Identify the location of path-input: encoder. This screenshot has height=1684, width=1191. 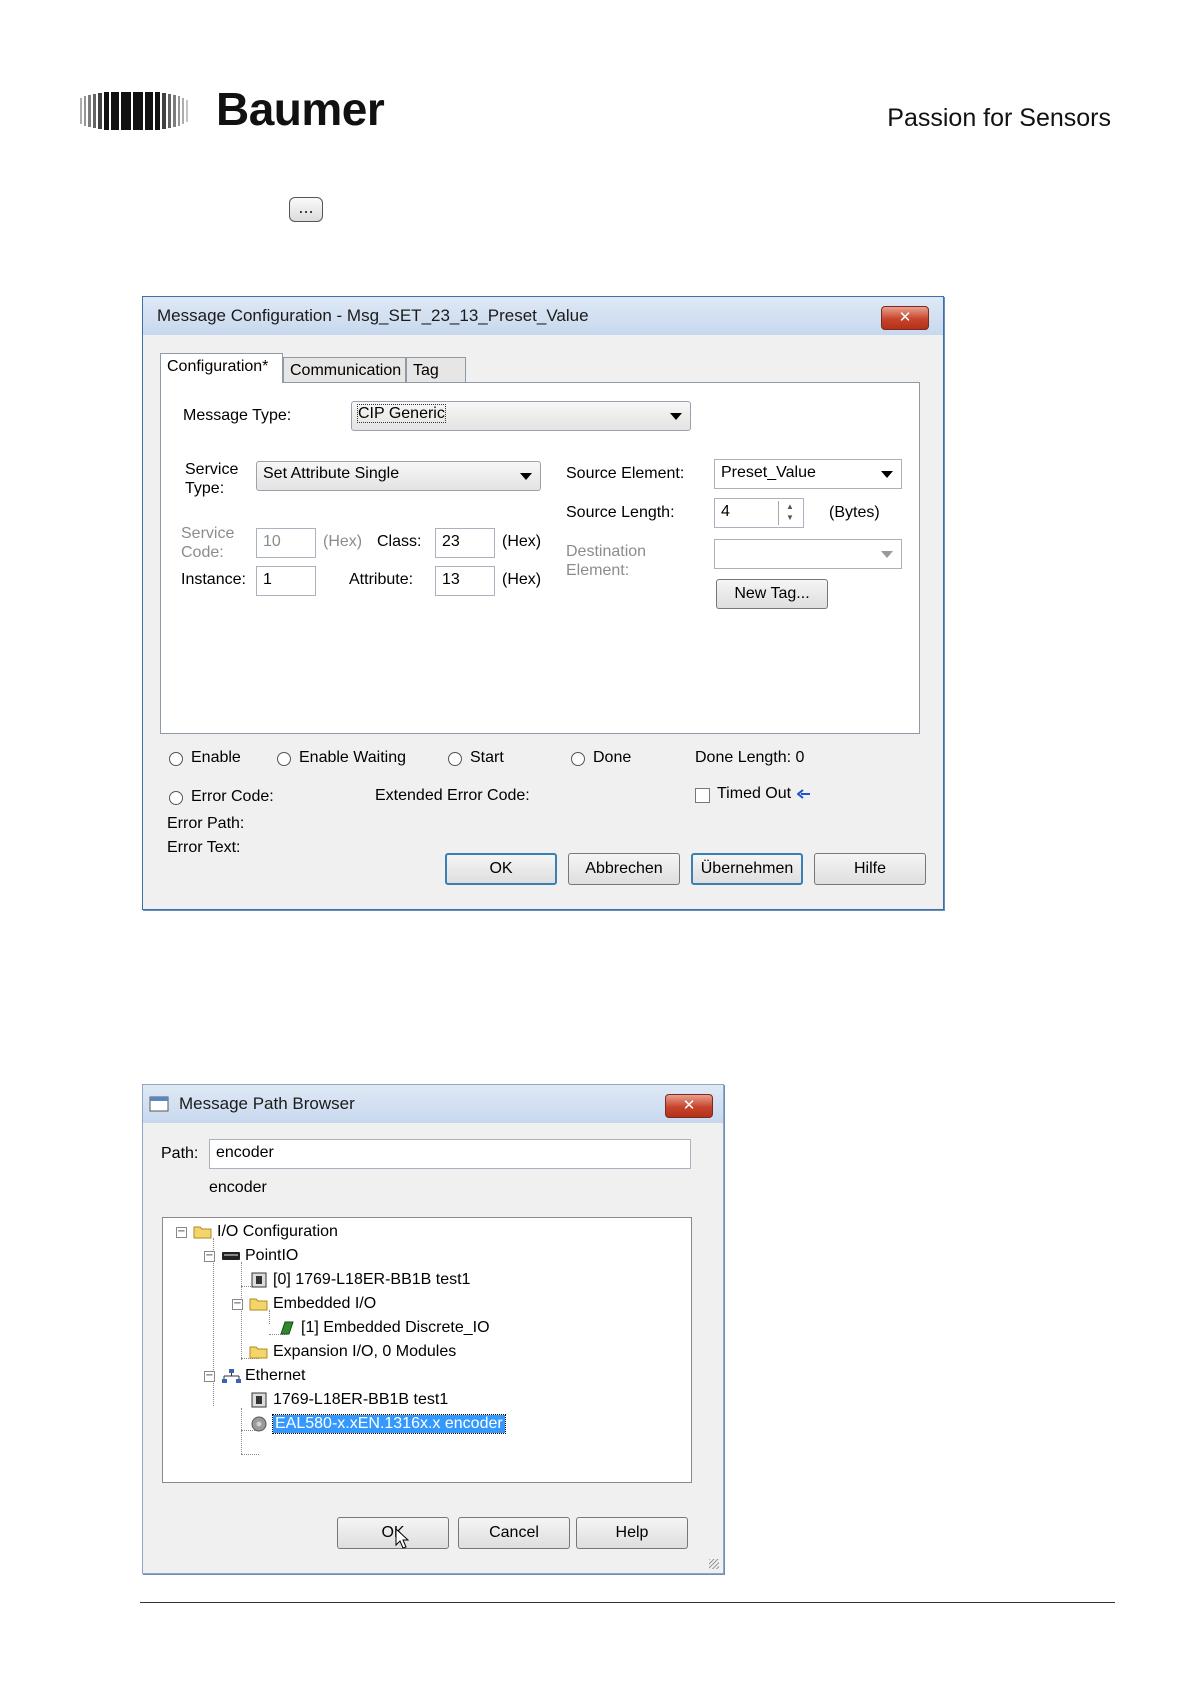
(450, 1154).